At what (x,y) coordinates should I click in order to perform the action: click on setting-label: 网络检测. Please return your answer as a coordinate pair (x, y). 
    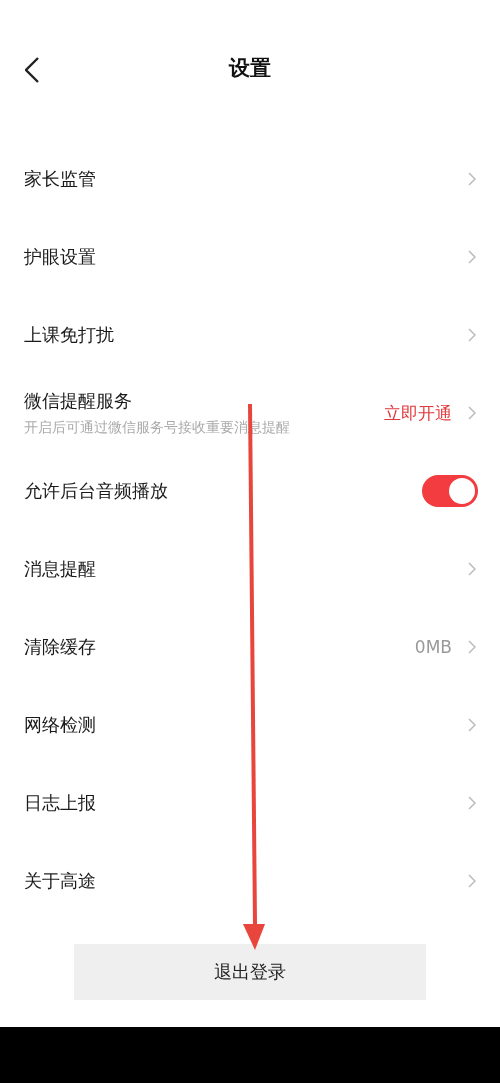
    Looking at the image, I should click on (246, 725).